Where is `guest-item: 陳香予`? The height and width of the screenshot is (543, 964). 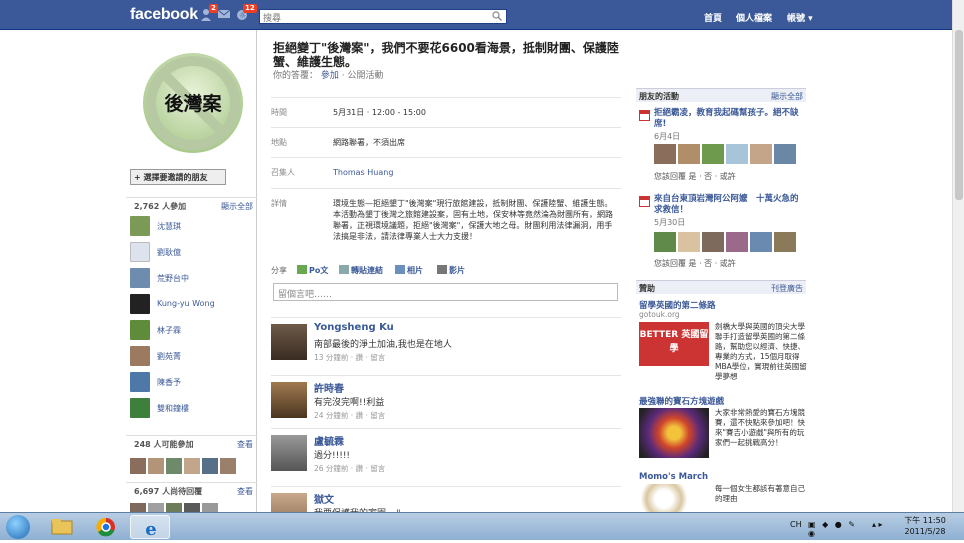 guest-item: 陳香予 is located at coordinates (192, 382).